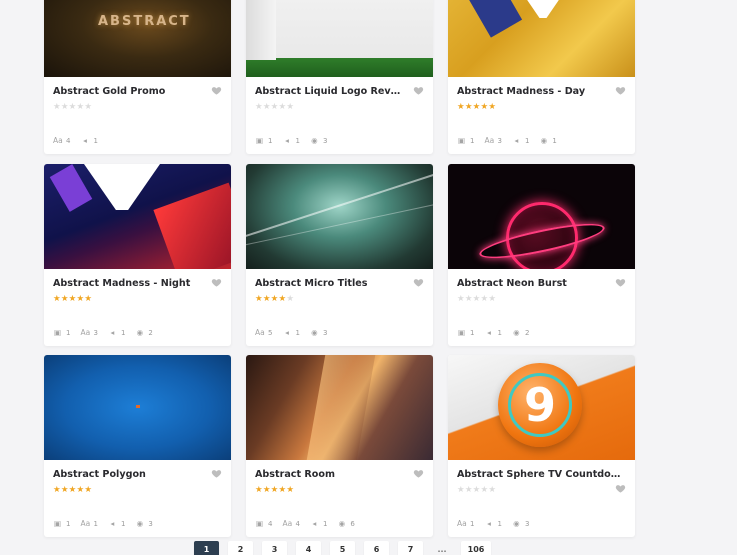 Image resolution: width=737 pixels, height=555 pixels. I want to click on card-thumbnail: ABSTRACT, so click(137, 38).